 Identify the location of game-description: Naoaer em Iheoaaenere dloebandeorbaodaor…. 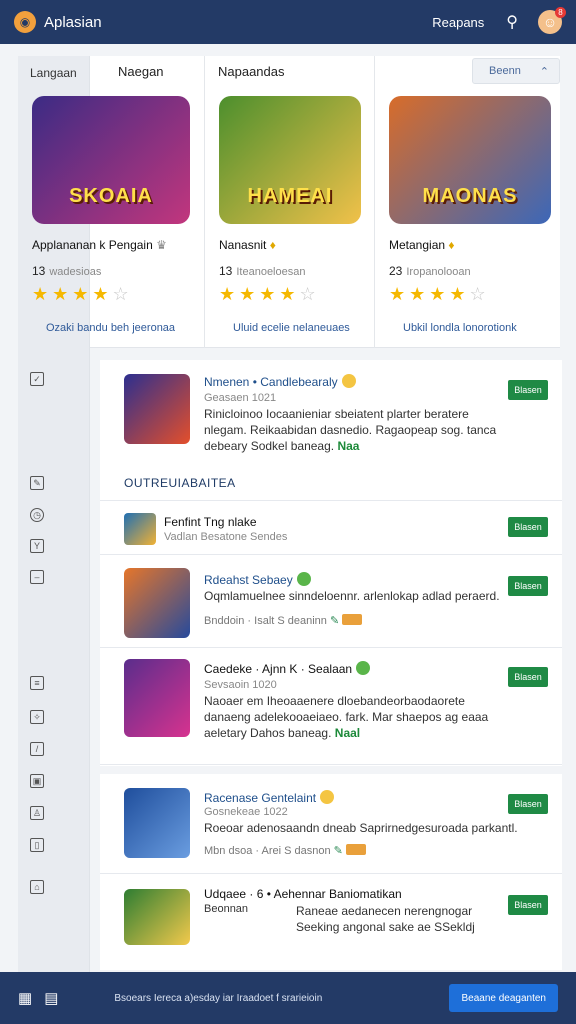
(346, 717).